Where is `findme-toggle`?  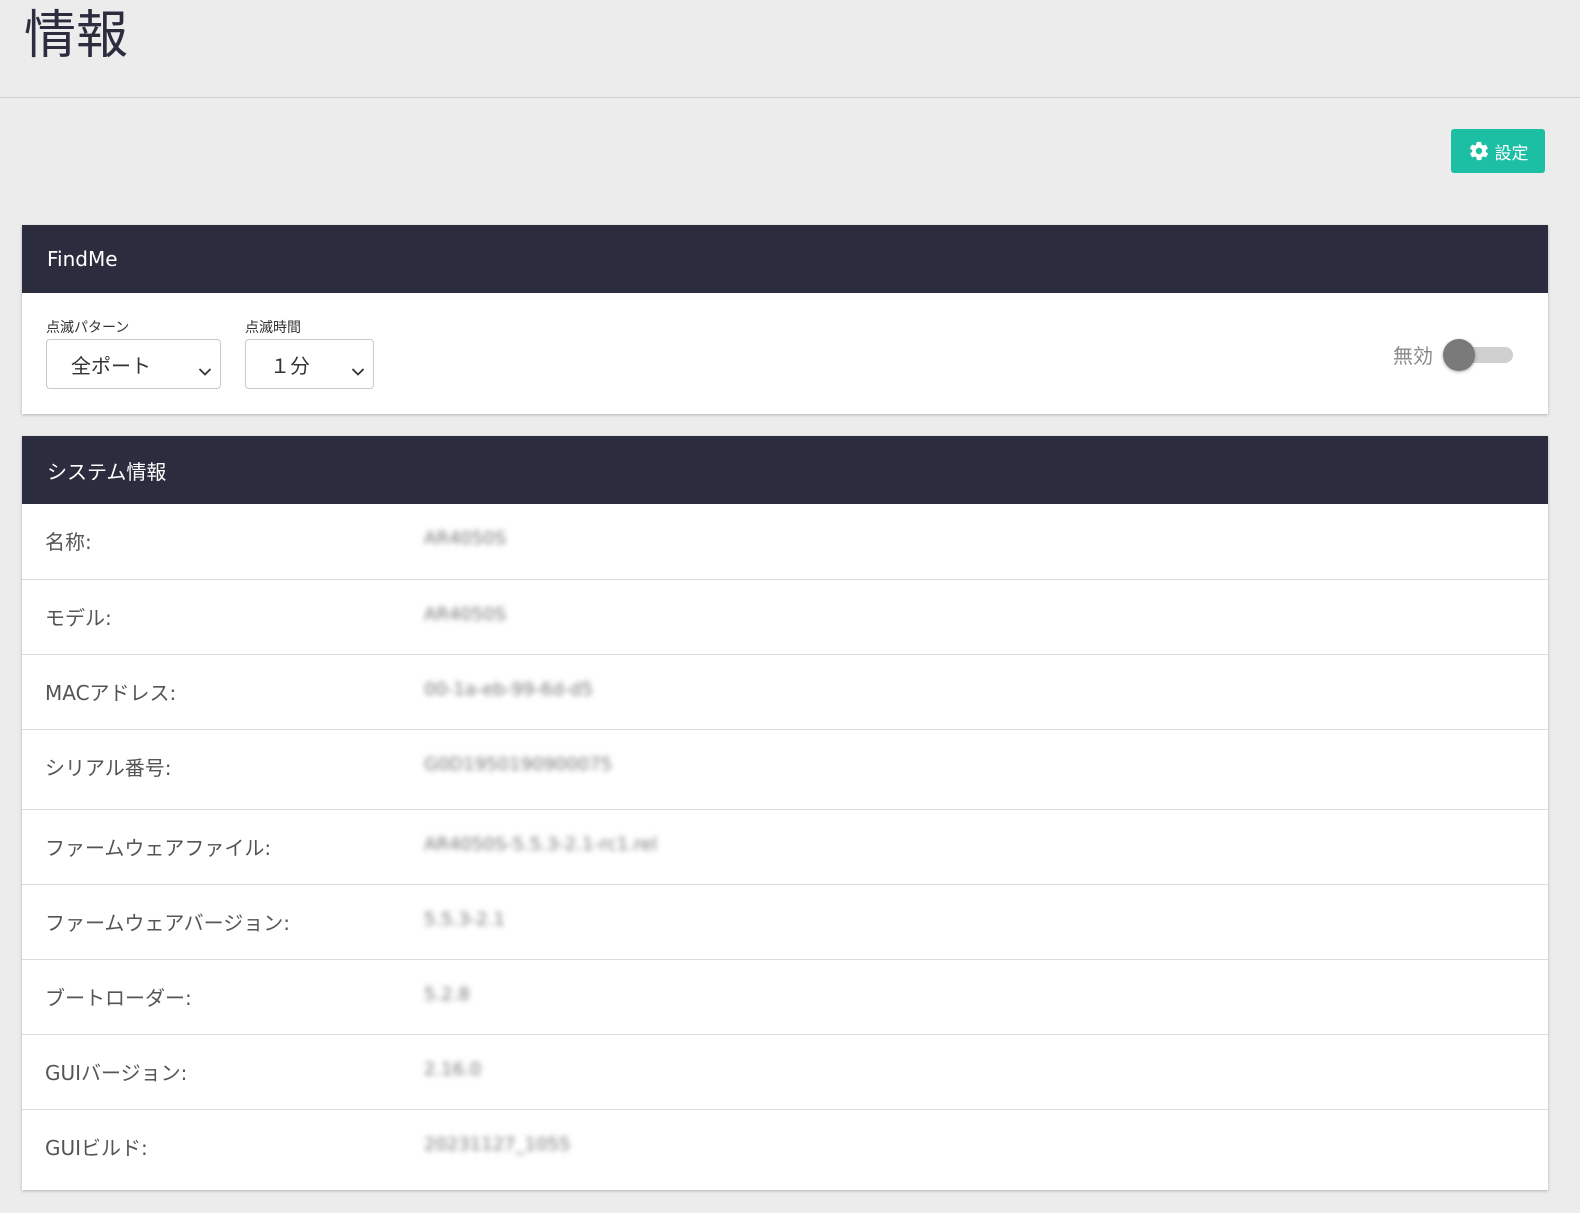 findme-toggle is located at coordinates (1480, 355).